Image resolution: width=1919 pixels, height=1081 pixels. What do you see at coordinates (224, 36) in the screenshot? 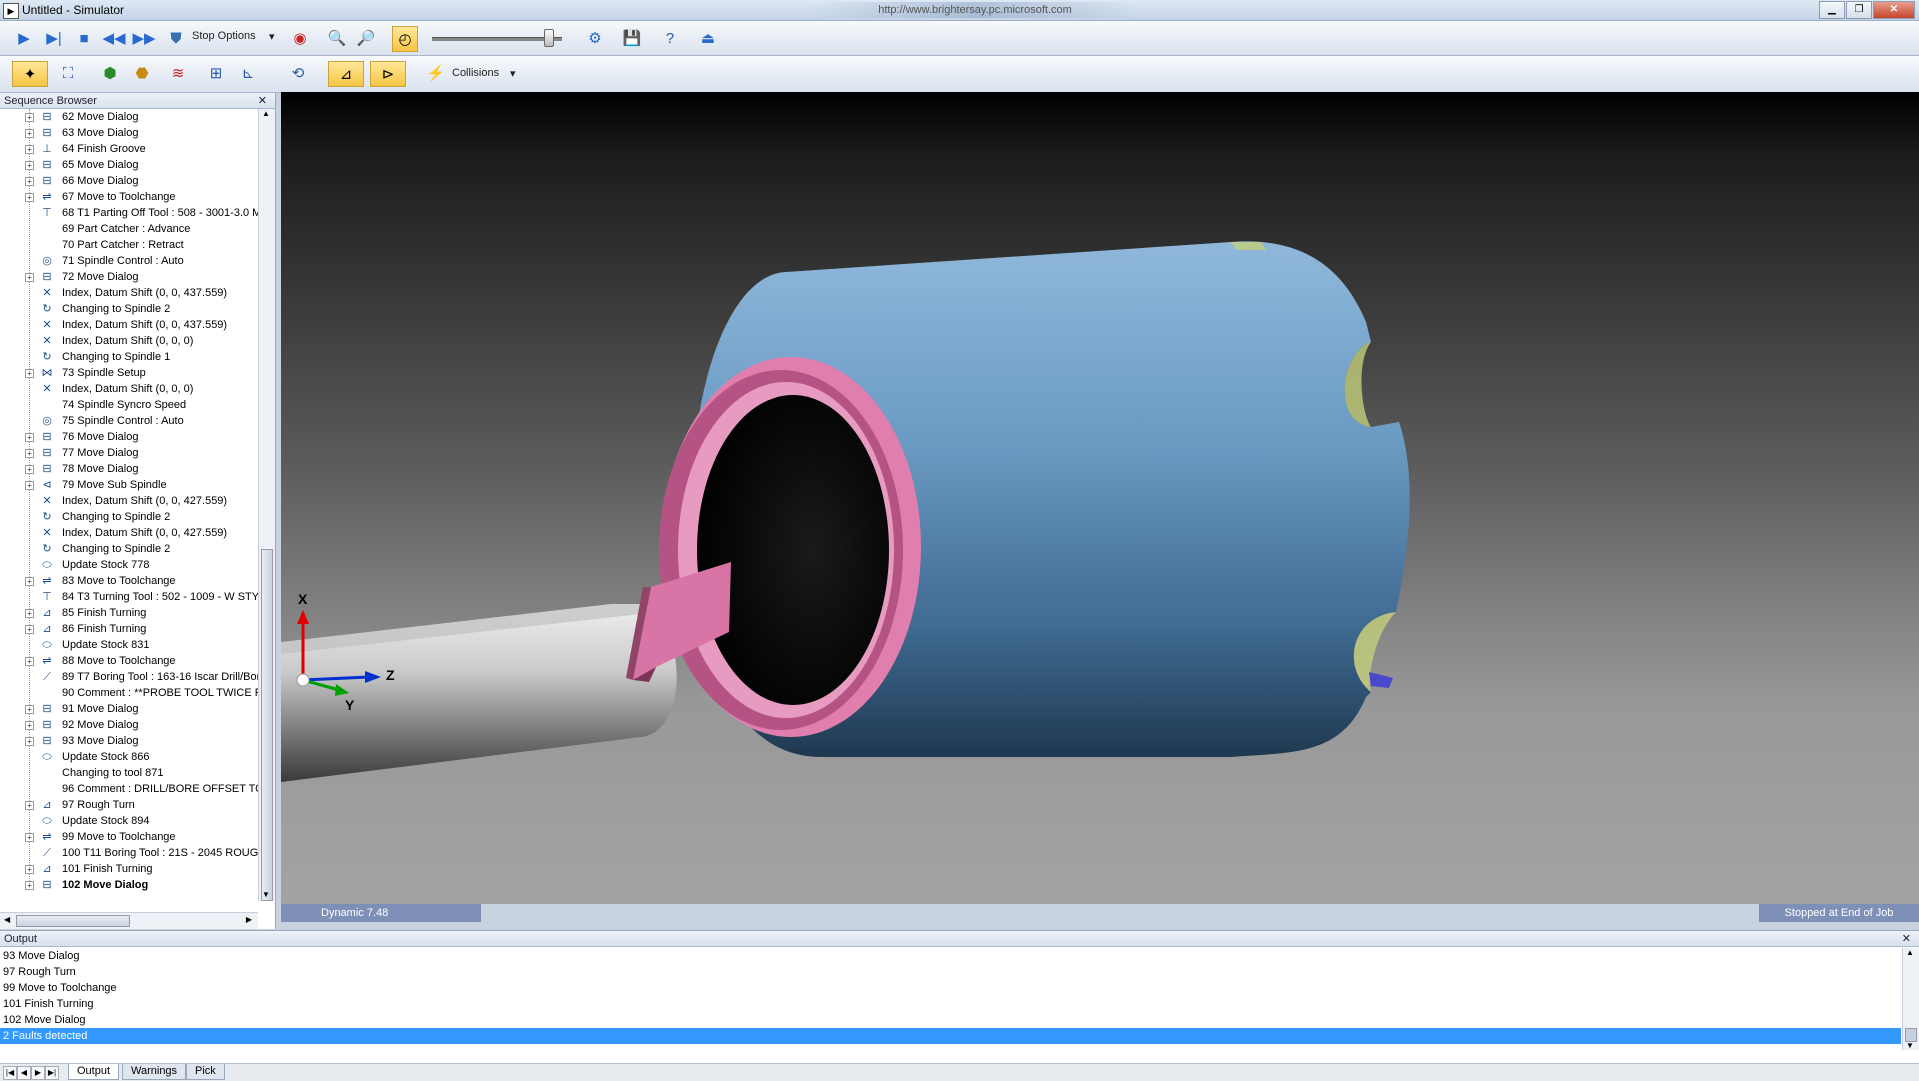
I see `stop-options-button: Stop Options` at bounding box center [224, 36].